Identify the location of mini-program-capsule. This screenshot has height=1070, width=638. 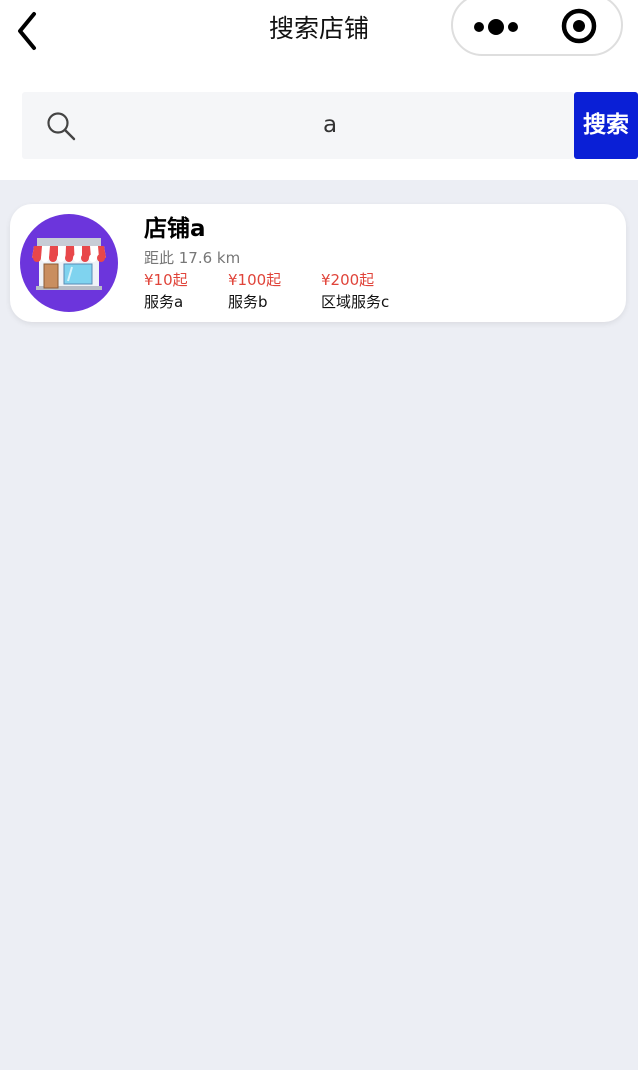
(537, 28).